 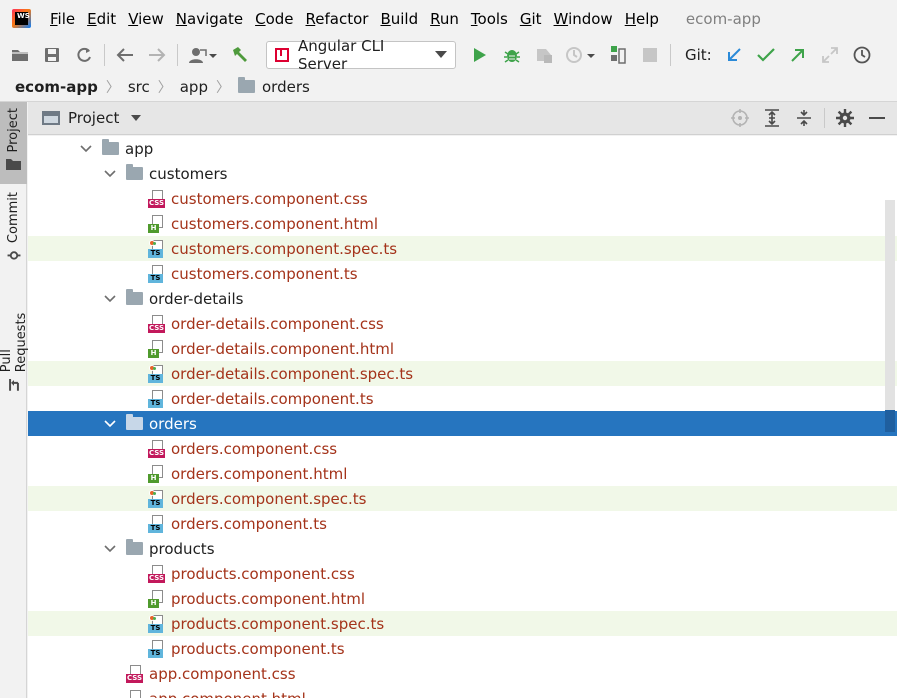 What do you see at coordinates (462, 398) in the screenshot?
I see `tree-file: TS order-details.component.ts` at bounding box center [462, 398].